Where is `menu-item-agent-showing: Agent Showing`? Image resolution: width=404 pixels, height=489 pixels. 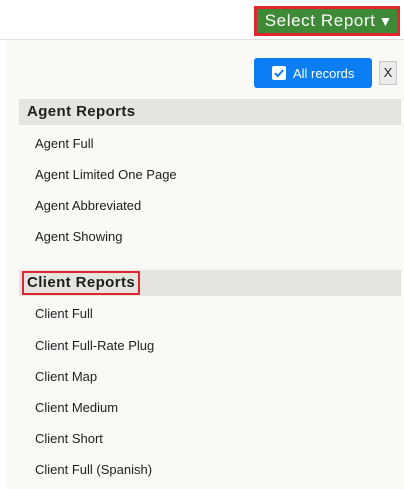
menu-item-agent-showing: Agent Showing is located at coordinates (78, 237).